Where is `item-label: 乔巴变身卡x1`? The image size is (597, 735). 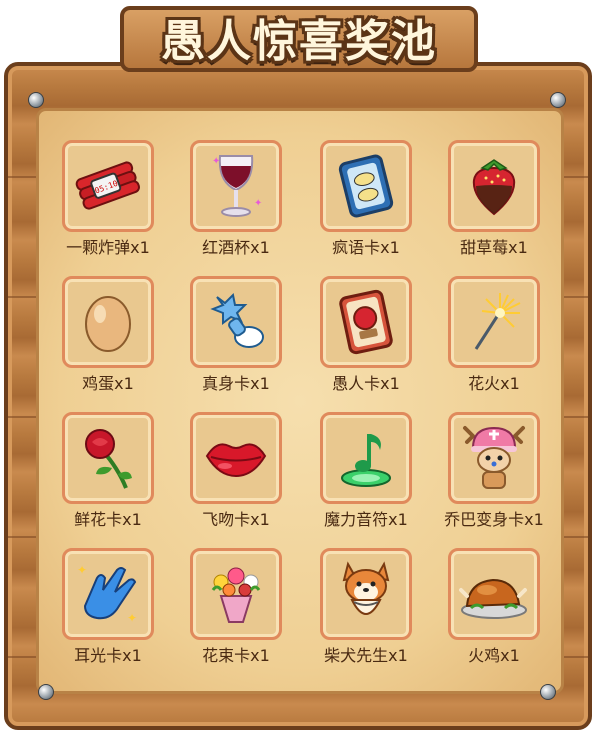
item-label: 乔巴变身卡x1 is located at coordinates (494, 519).